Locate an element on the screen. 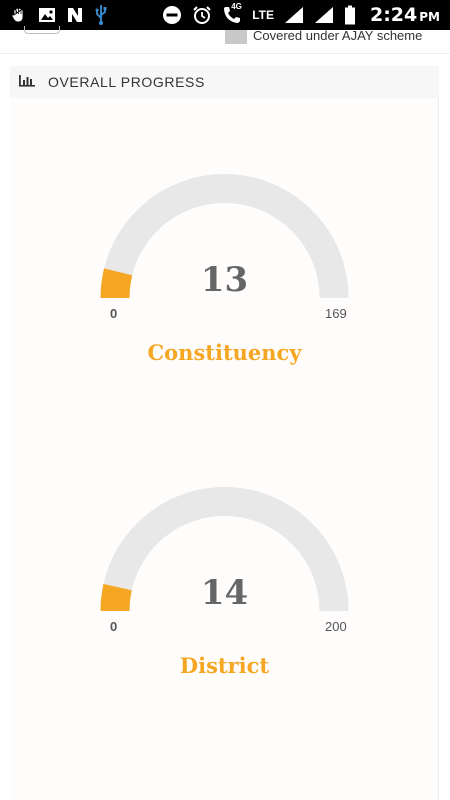  status-time-wrap: 2:24 PM is located at coordinates (405, 15).